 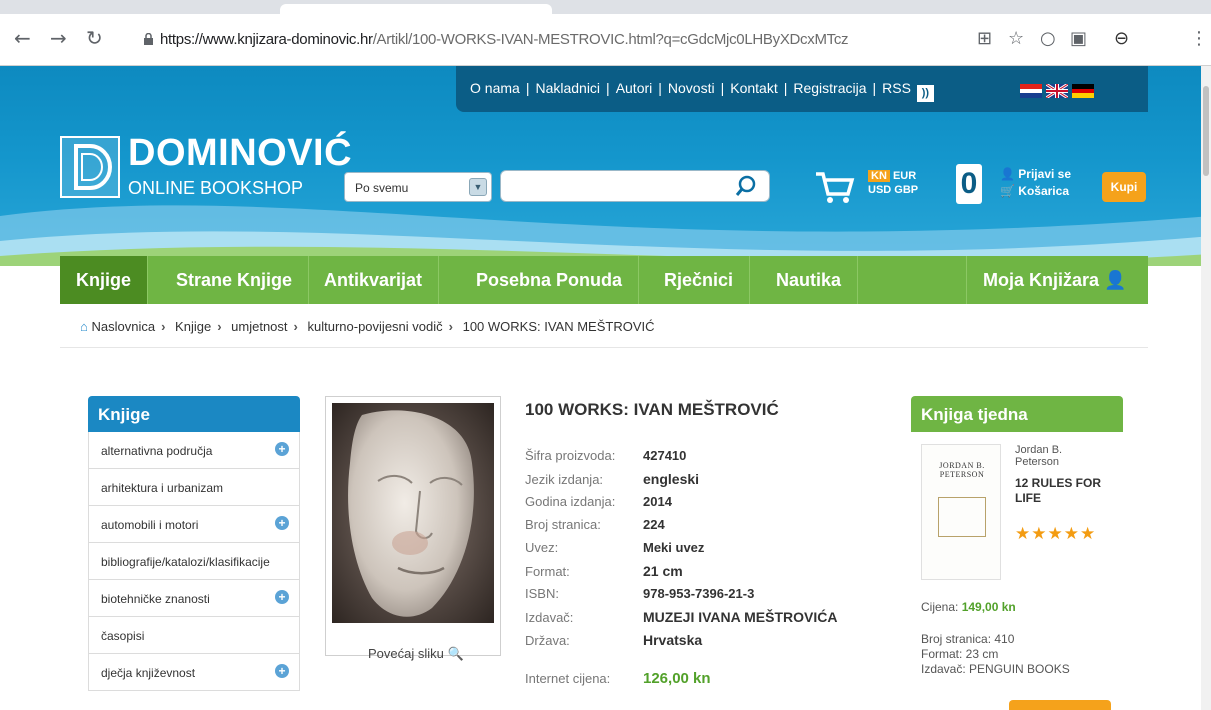 I want to click on sculpture-face-image, so click(x=413, y=513).